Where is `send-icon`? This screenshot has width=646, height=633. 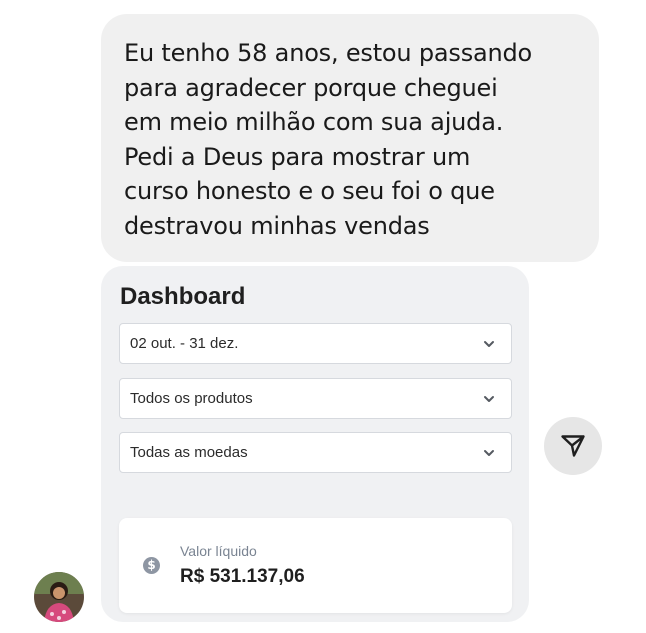
send-icon is located at coordinates (573, 446).